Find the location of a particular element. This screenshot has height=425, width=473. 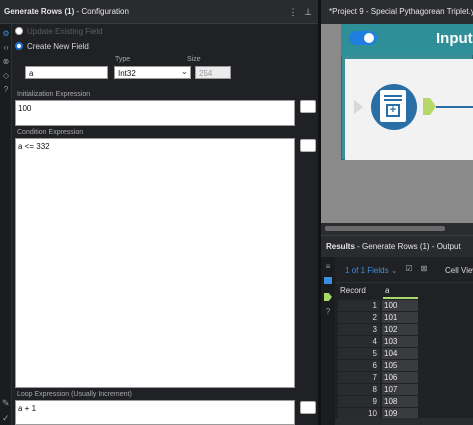

cell-view-button: Cell View is located at coordinates (459, 270).